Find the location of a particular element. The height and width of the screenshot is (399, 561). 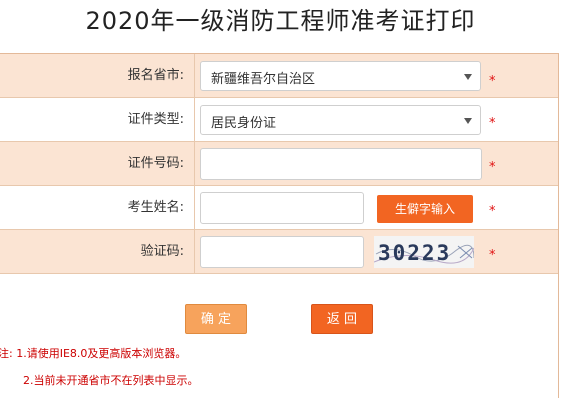

form-row-id-type: 证件类型: 居民身份证 * is located at coordinates (279, 120).